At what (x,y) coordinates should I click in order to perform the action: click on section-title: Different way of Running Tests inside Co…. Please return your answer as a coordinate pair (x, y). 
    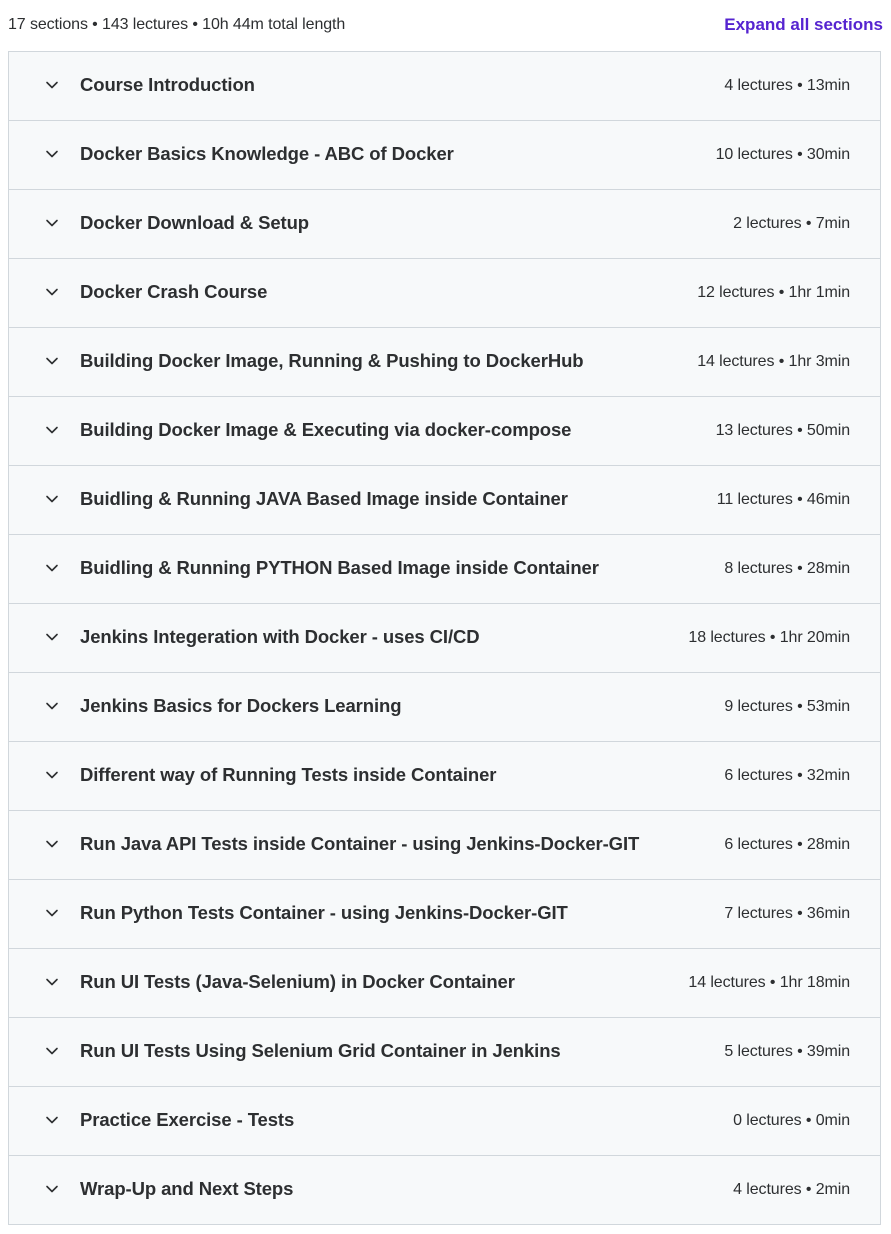
    Looking at the image, I should click on (288, 774).